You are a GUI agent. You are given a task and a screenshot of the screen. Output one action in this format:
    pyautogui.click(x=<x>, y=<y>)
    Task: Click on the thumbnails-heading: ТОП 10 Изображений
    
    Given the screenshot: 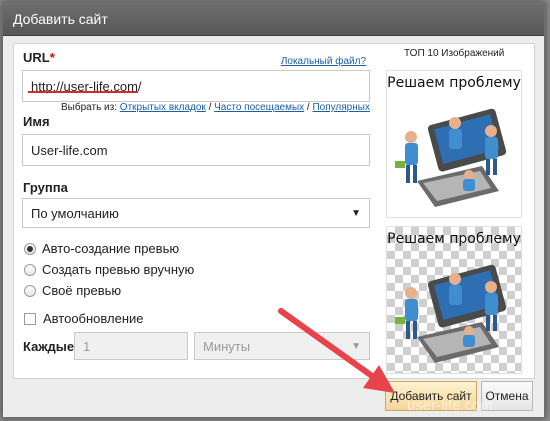 What is the action you would take?
    pyautogui.click(x=454, y=53)
    